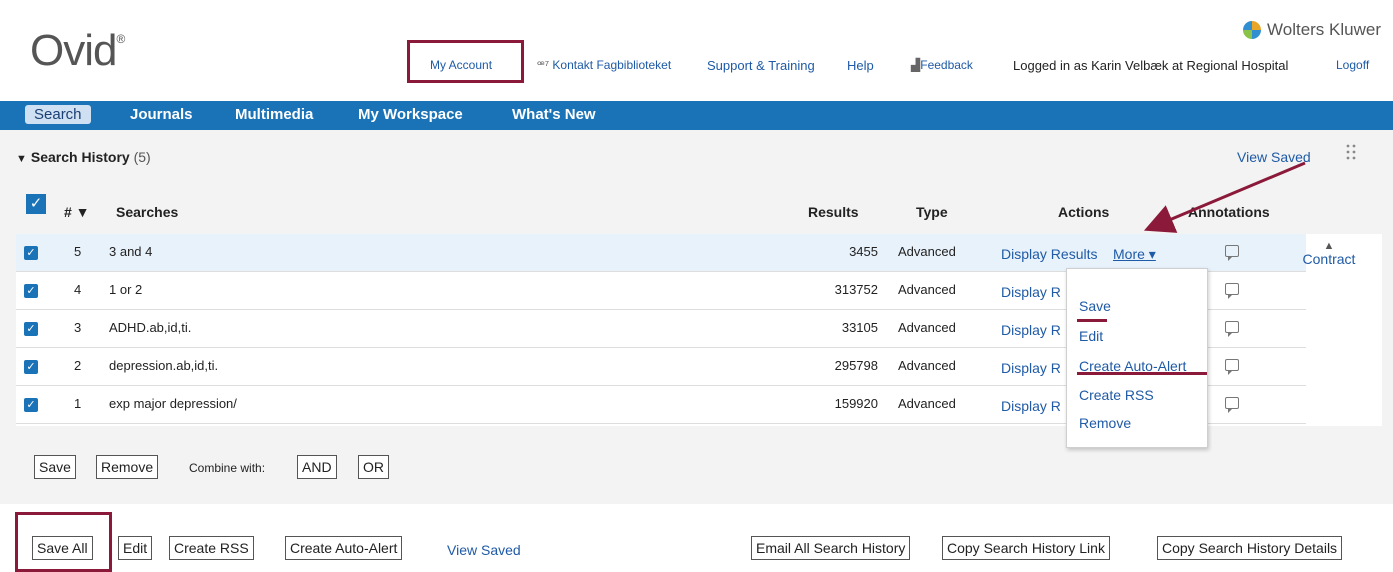  I want to click on support-link: Support & Training, so click(761, 65).